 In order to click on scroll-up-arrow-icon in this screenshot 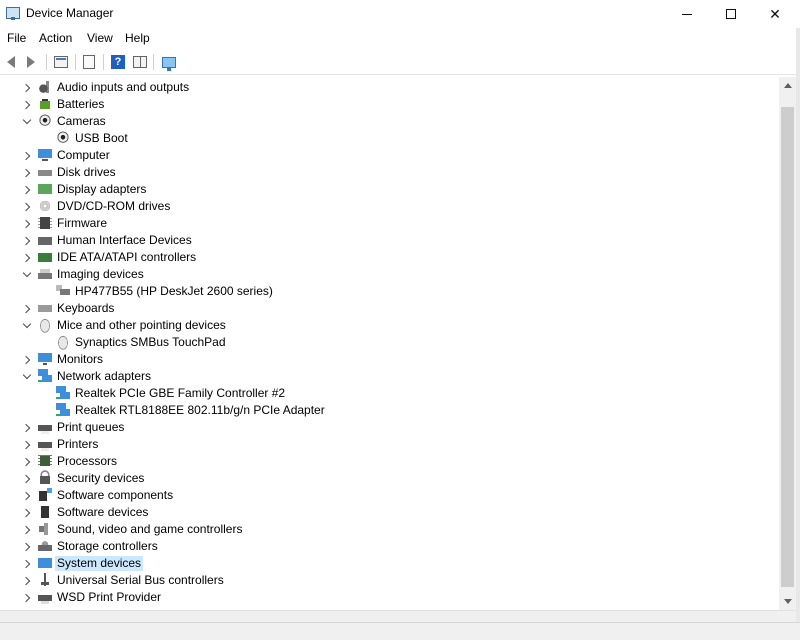, I will do `click(787, 85)`.